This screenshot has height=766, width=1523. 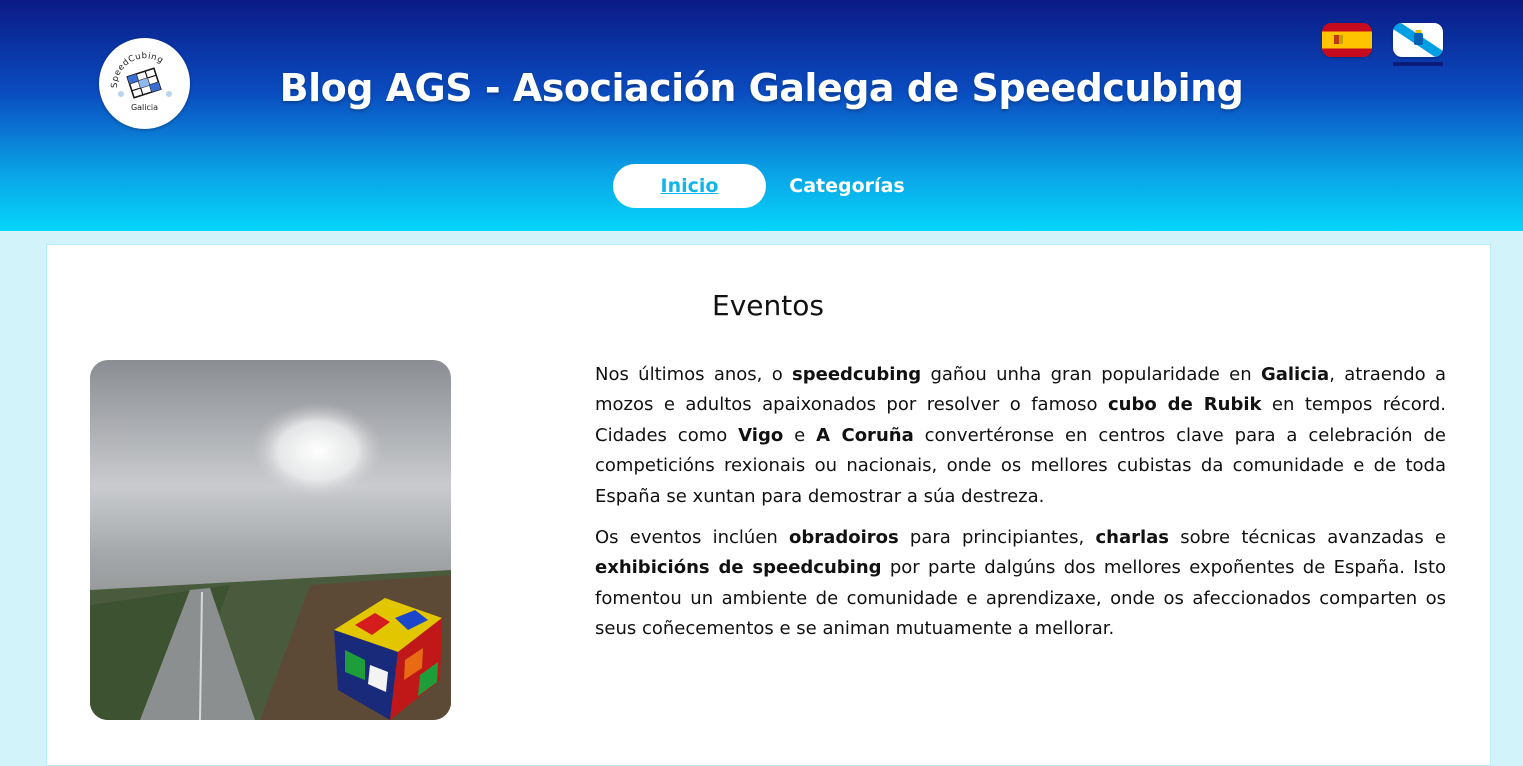 What do you see at coordinates (1418, 40) in the screenshot?
I see `galician-flag-icon` at bounding box center [1418, 40].